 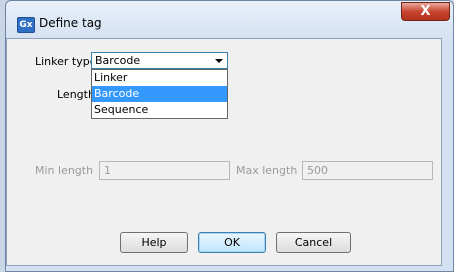 I want to click on linker-type-value: Barcode, so click(x=118, y=60).